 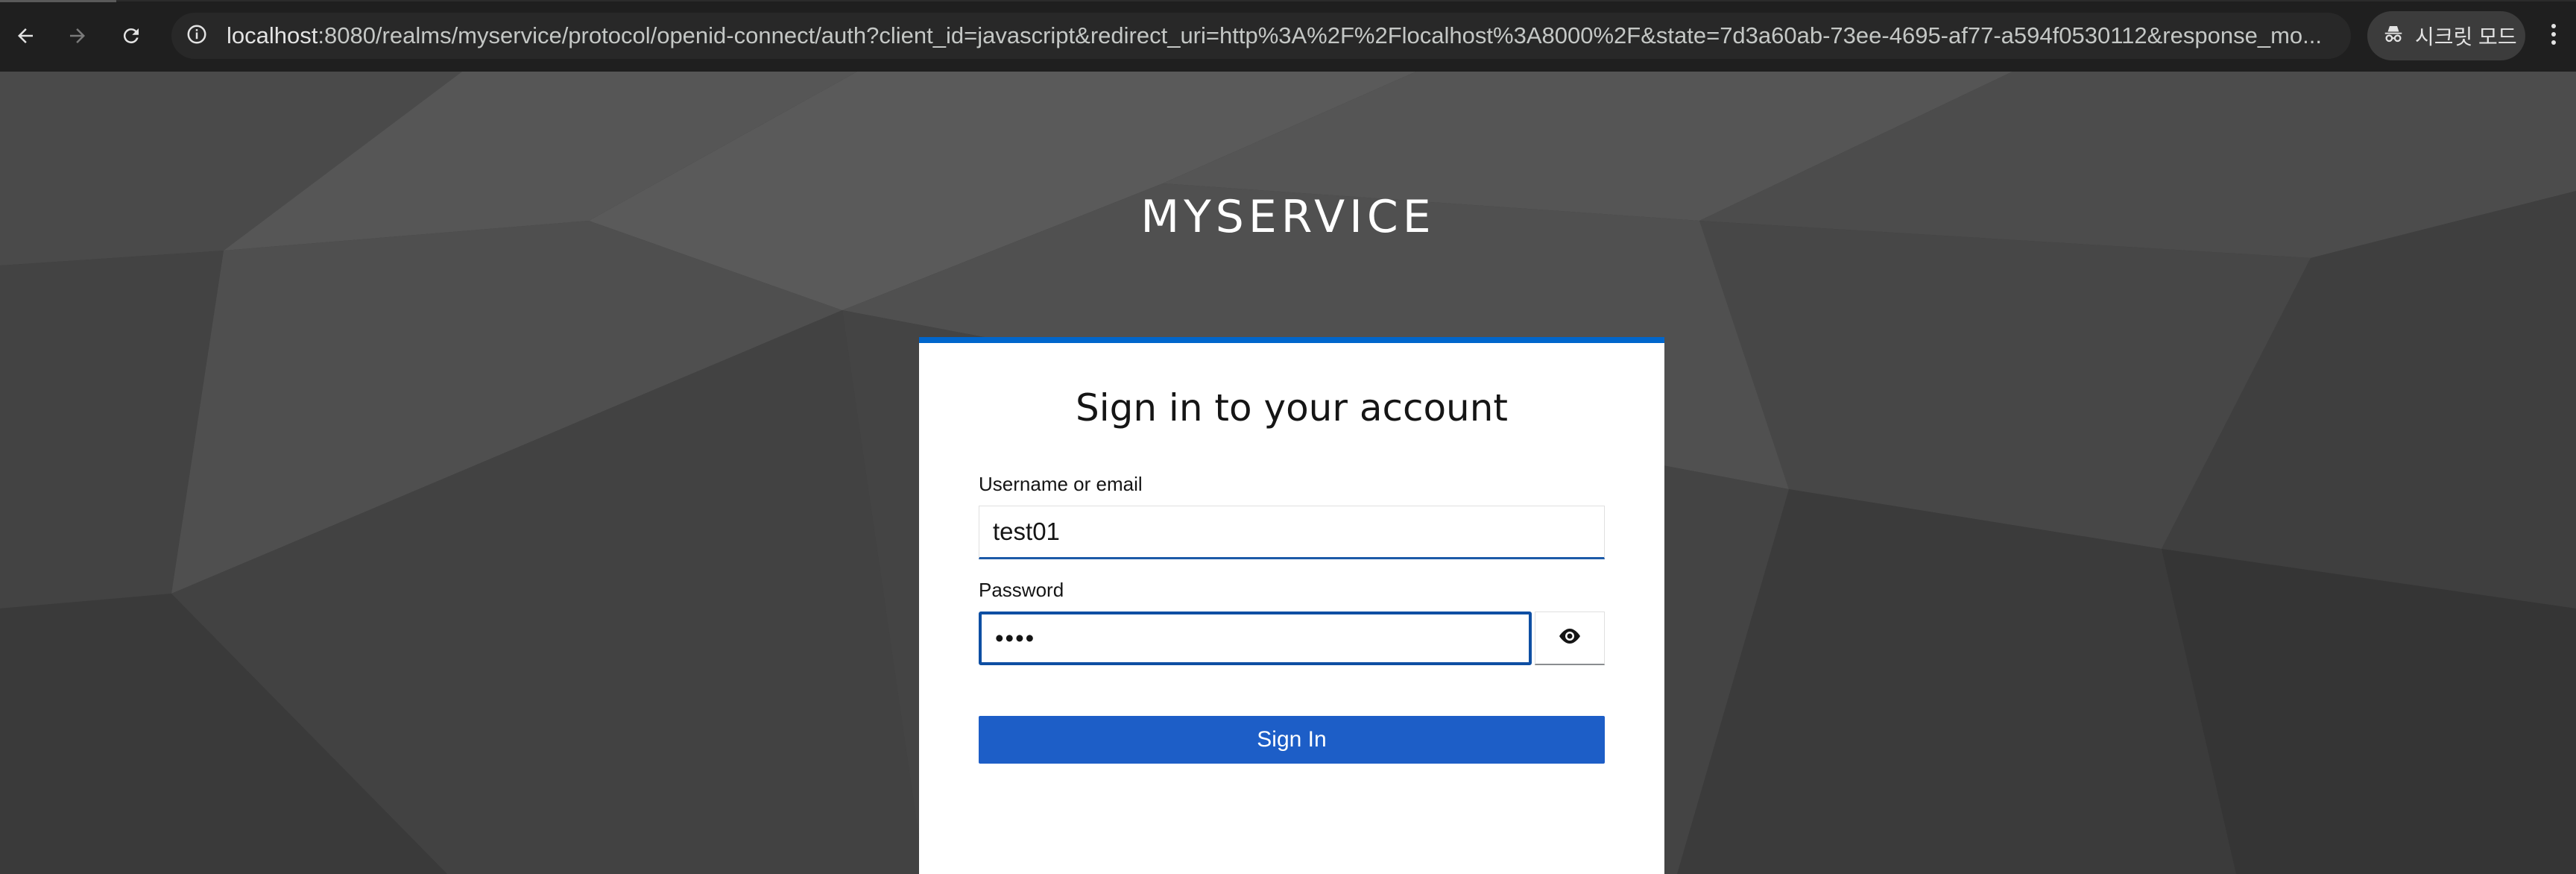 I want to click on info-icon, so click(x=197, y=36).